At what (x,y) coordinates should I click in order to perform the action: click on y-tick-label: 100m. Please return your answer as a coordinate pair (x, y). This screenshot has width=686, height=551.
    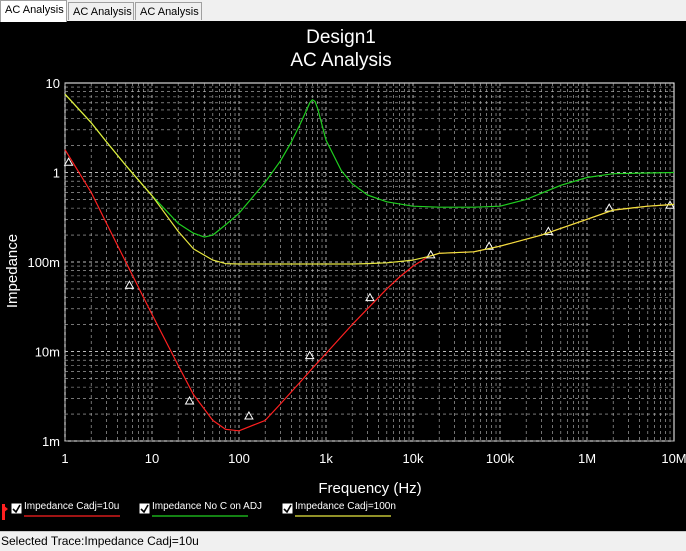
    Looking at the image, I should click on (43, 262).